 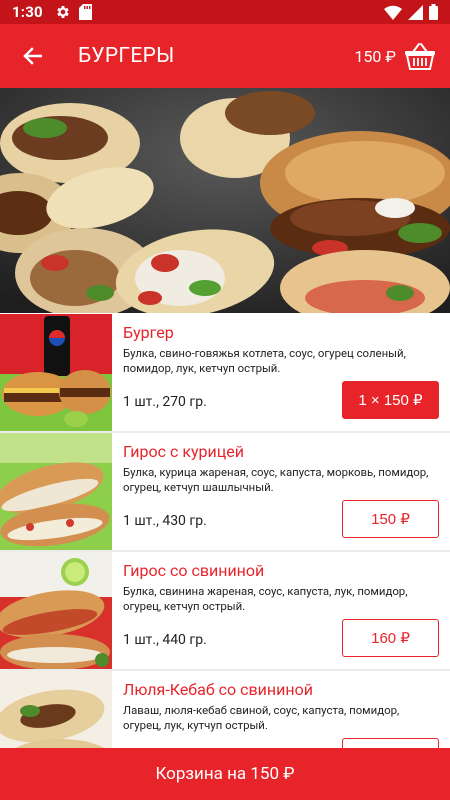 What do you see at coordinates (393, 12) in the screenshot?
I see `wifi-icon` at bounding box center [393, 12].